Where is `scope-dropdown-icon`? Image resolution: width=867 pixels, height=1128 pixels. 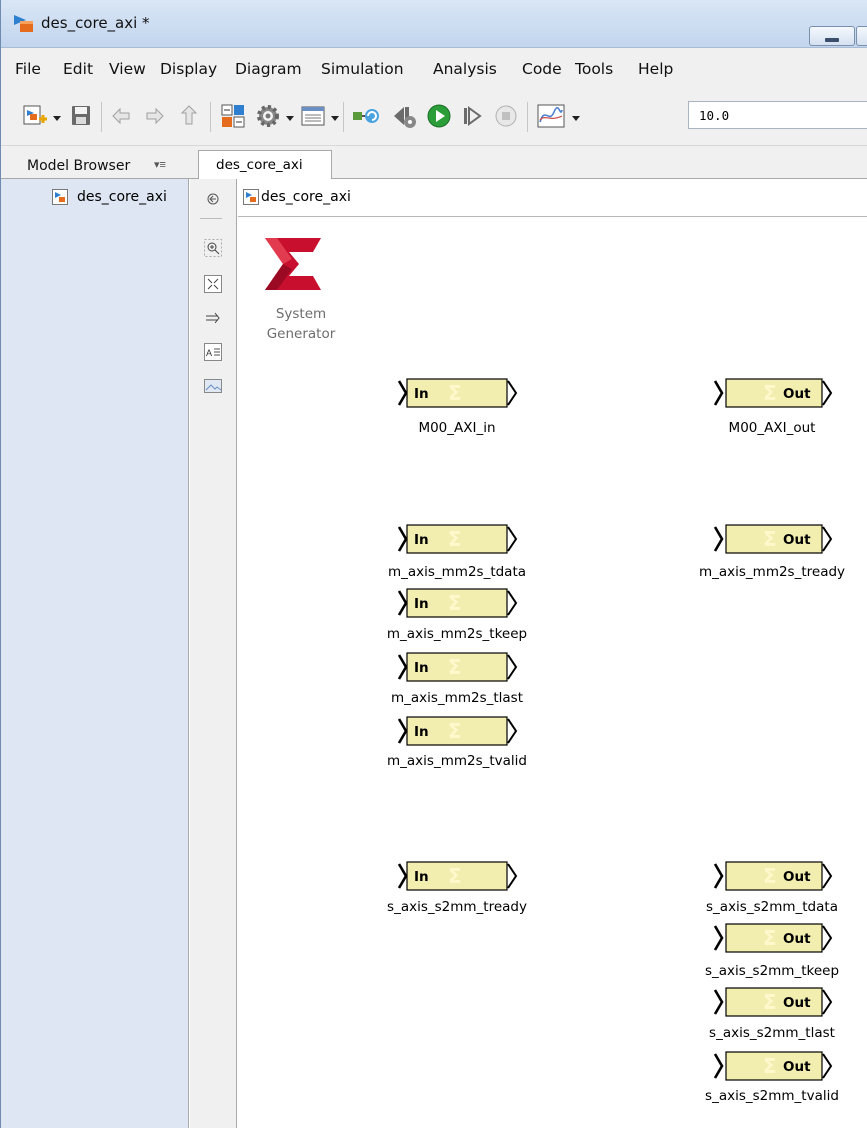
scope-dropdown-icon is located at coordinates (576, 118).